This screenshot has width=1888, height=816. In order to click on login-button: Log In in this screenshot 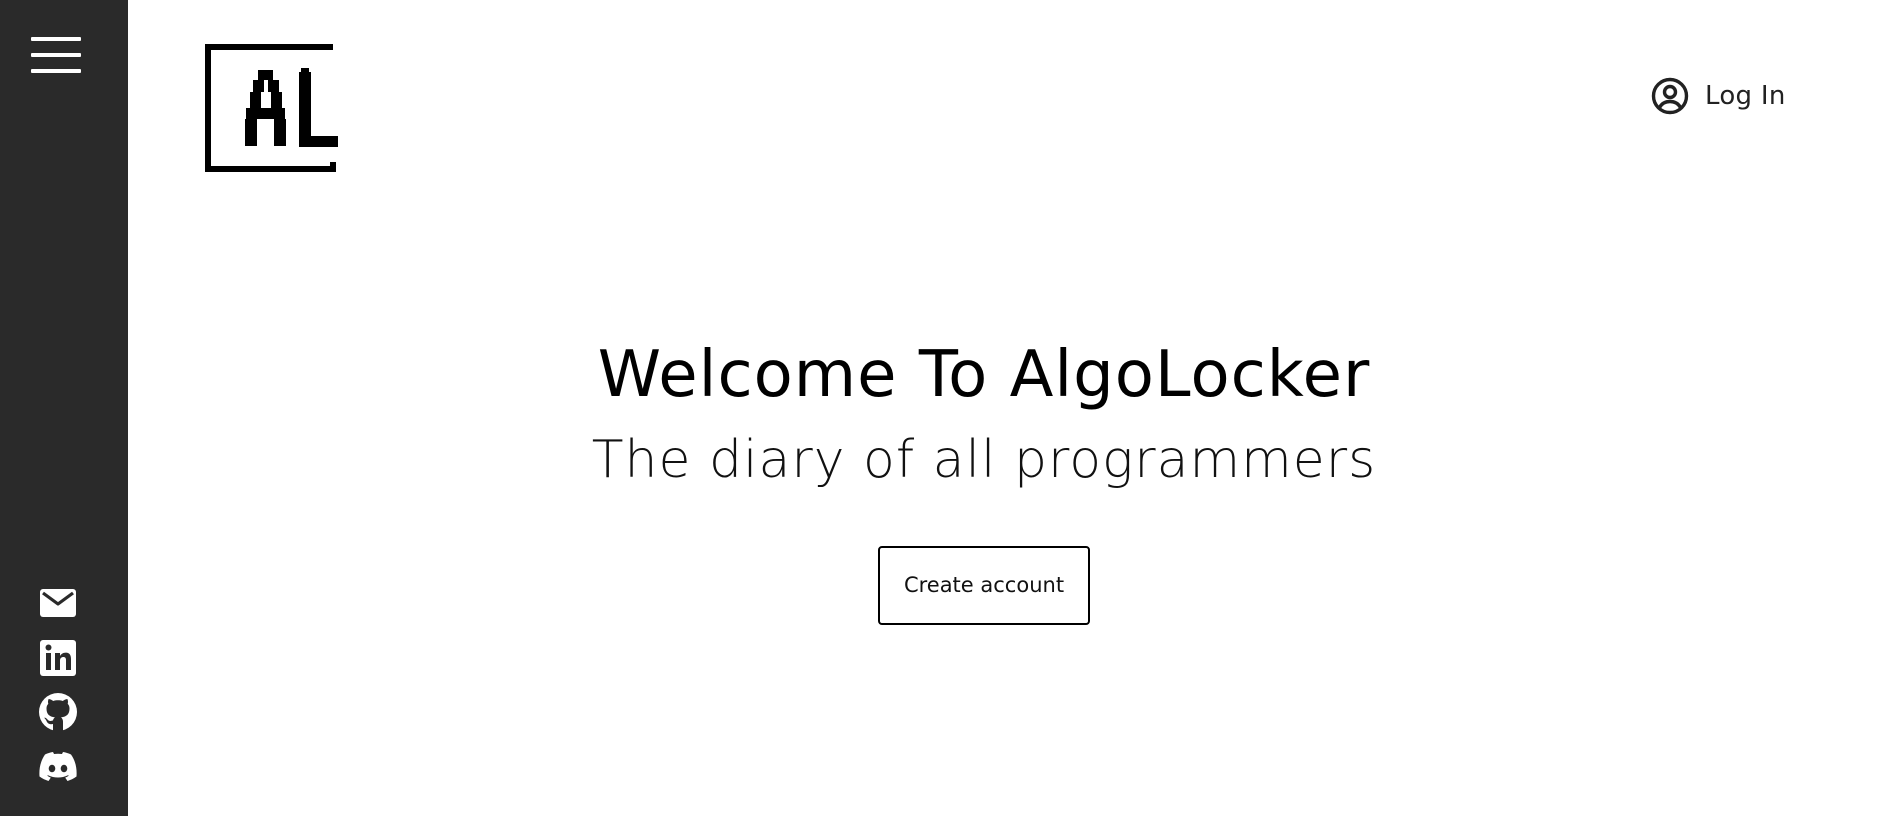, I will do `click(1718, 96)`.